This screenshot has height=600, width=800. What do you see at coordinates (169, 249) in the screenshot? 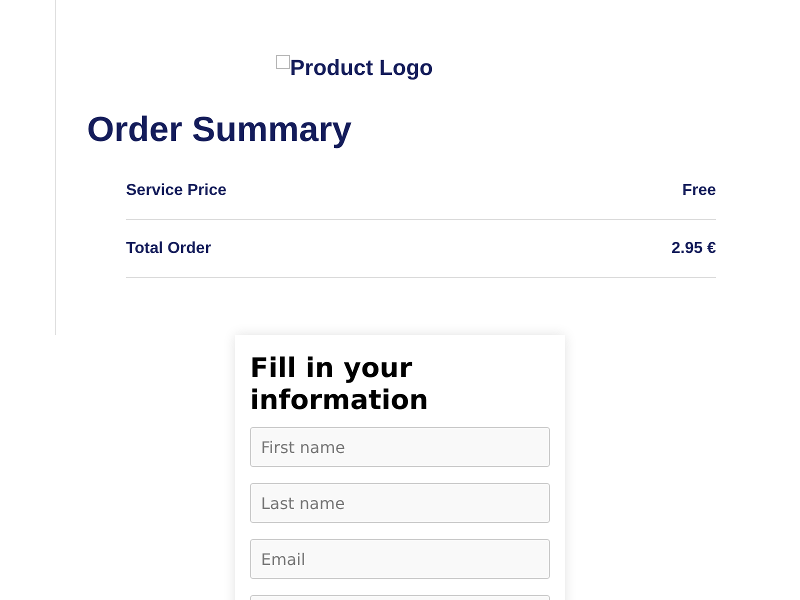
I see `row-label: Total Order` at bounding box center [169, 249].